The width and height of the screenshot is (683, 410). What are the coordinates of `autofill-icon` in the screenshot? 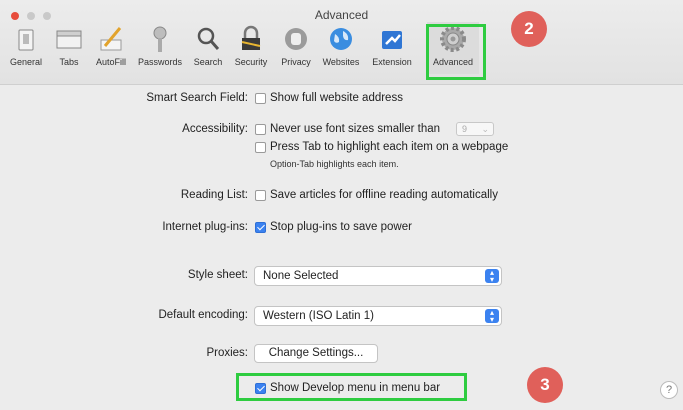 It's located at (111, 39).